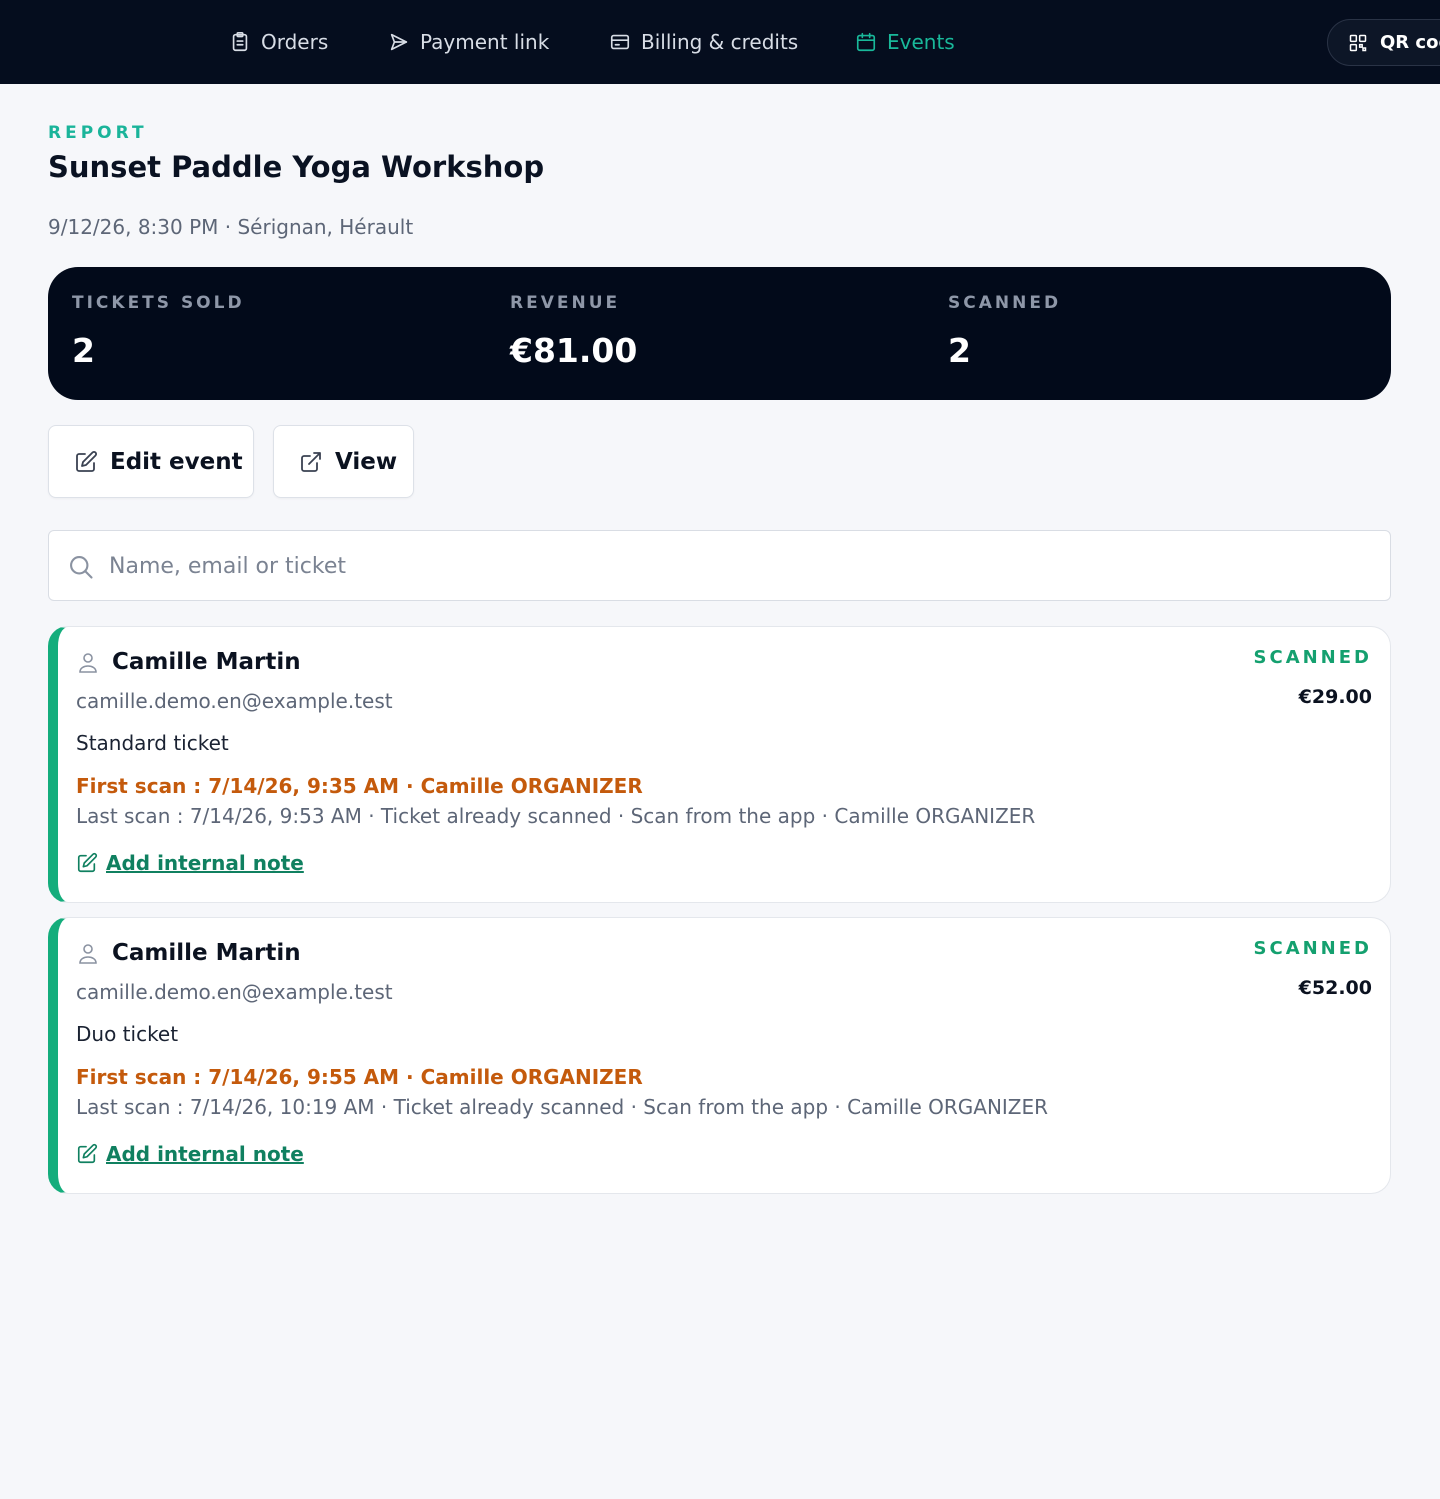 This screenshot has height=1499, width=1440. What do you see at coordinates (1005, 303) in the screenshot?
I see `stat-scanned-label: SCANNED` at bounding box center [1005, 303].